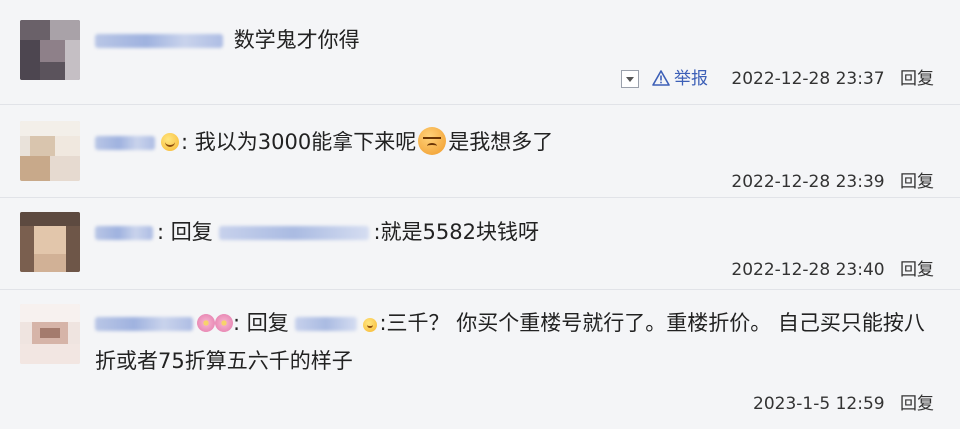  Describe the element at coordinates (512, 40) in the screenshot. I see `comment-text: 数学鬼才你得` at that location.